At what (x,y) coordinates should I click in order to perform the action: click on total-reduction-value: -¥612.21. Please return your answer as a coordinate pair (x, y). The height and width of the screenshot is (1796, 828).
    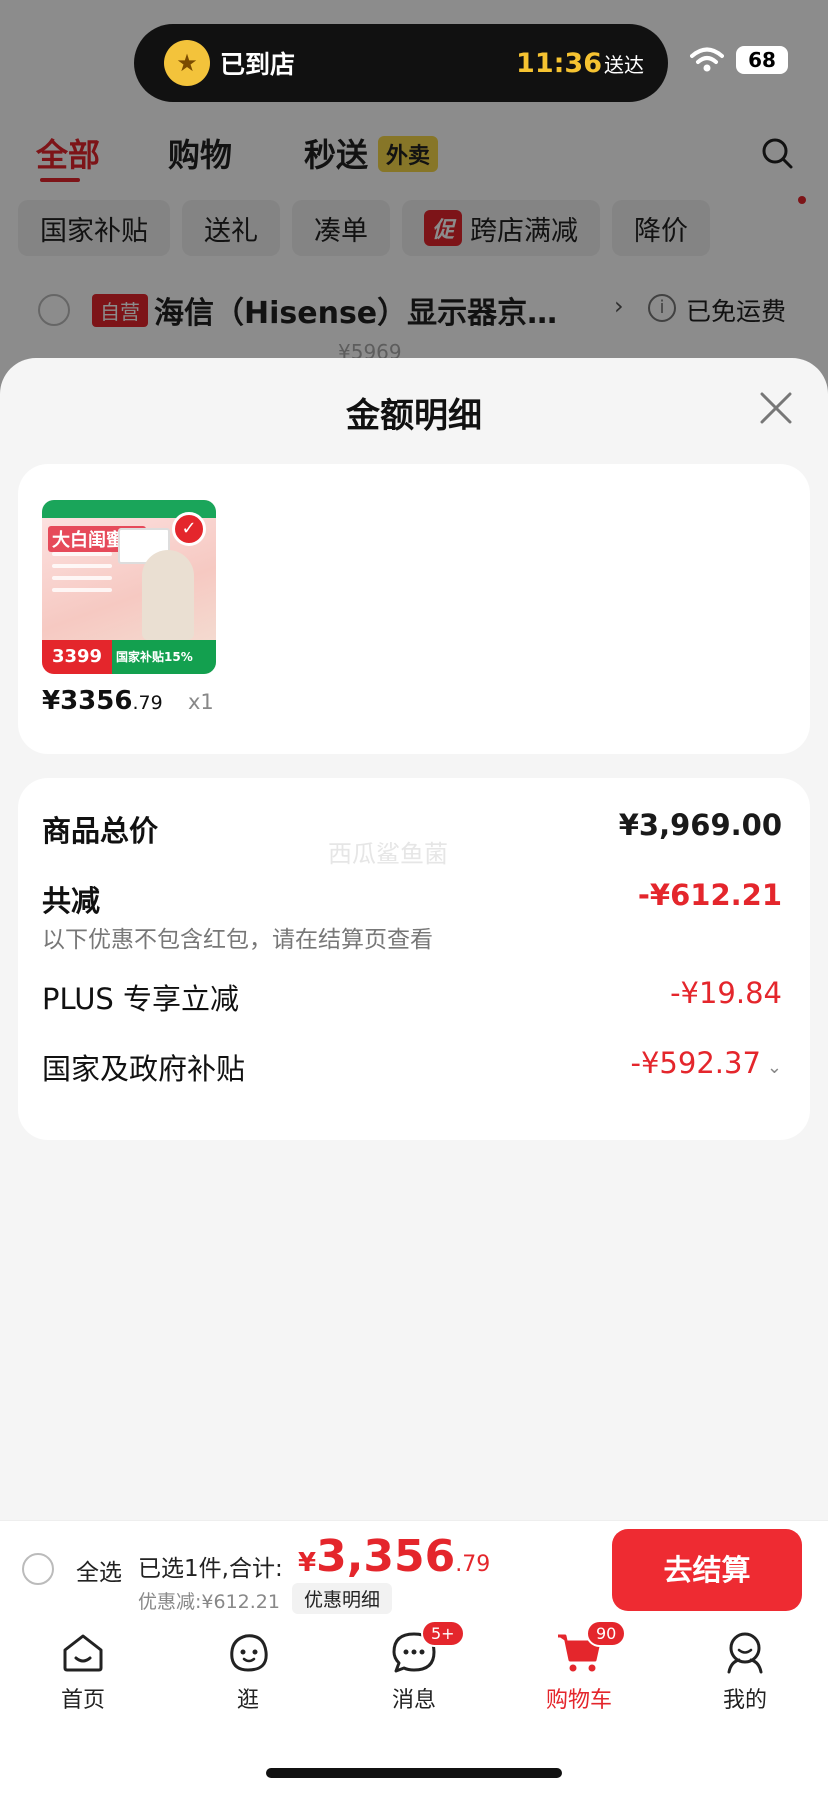
    Looking at the image, I should click on (709, 895).